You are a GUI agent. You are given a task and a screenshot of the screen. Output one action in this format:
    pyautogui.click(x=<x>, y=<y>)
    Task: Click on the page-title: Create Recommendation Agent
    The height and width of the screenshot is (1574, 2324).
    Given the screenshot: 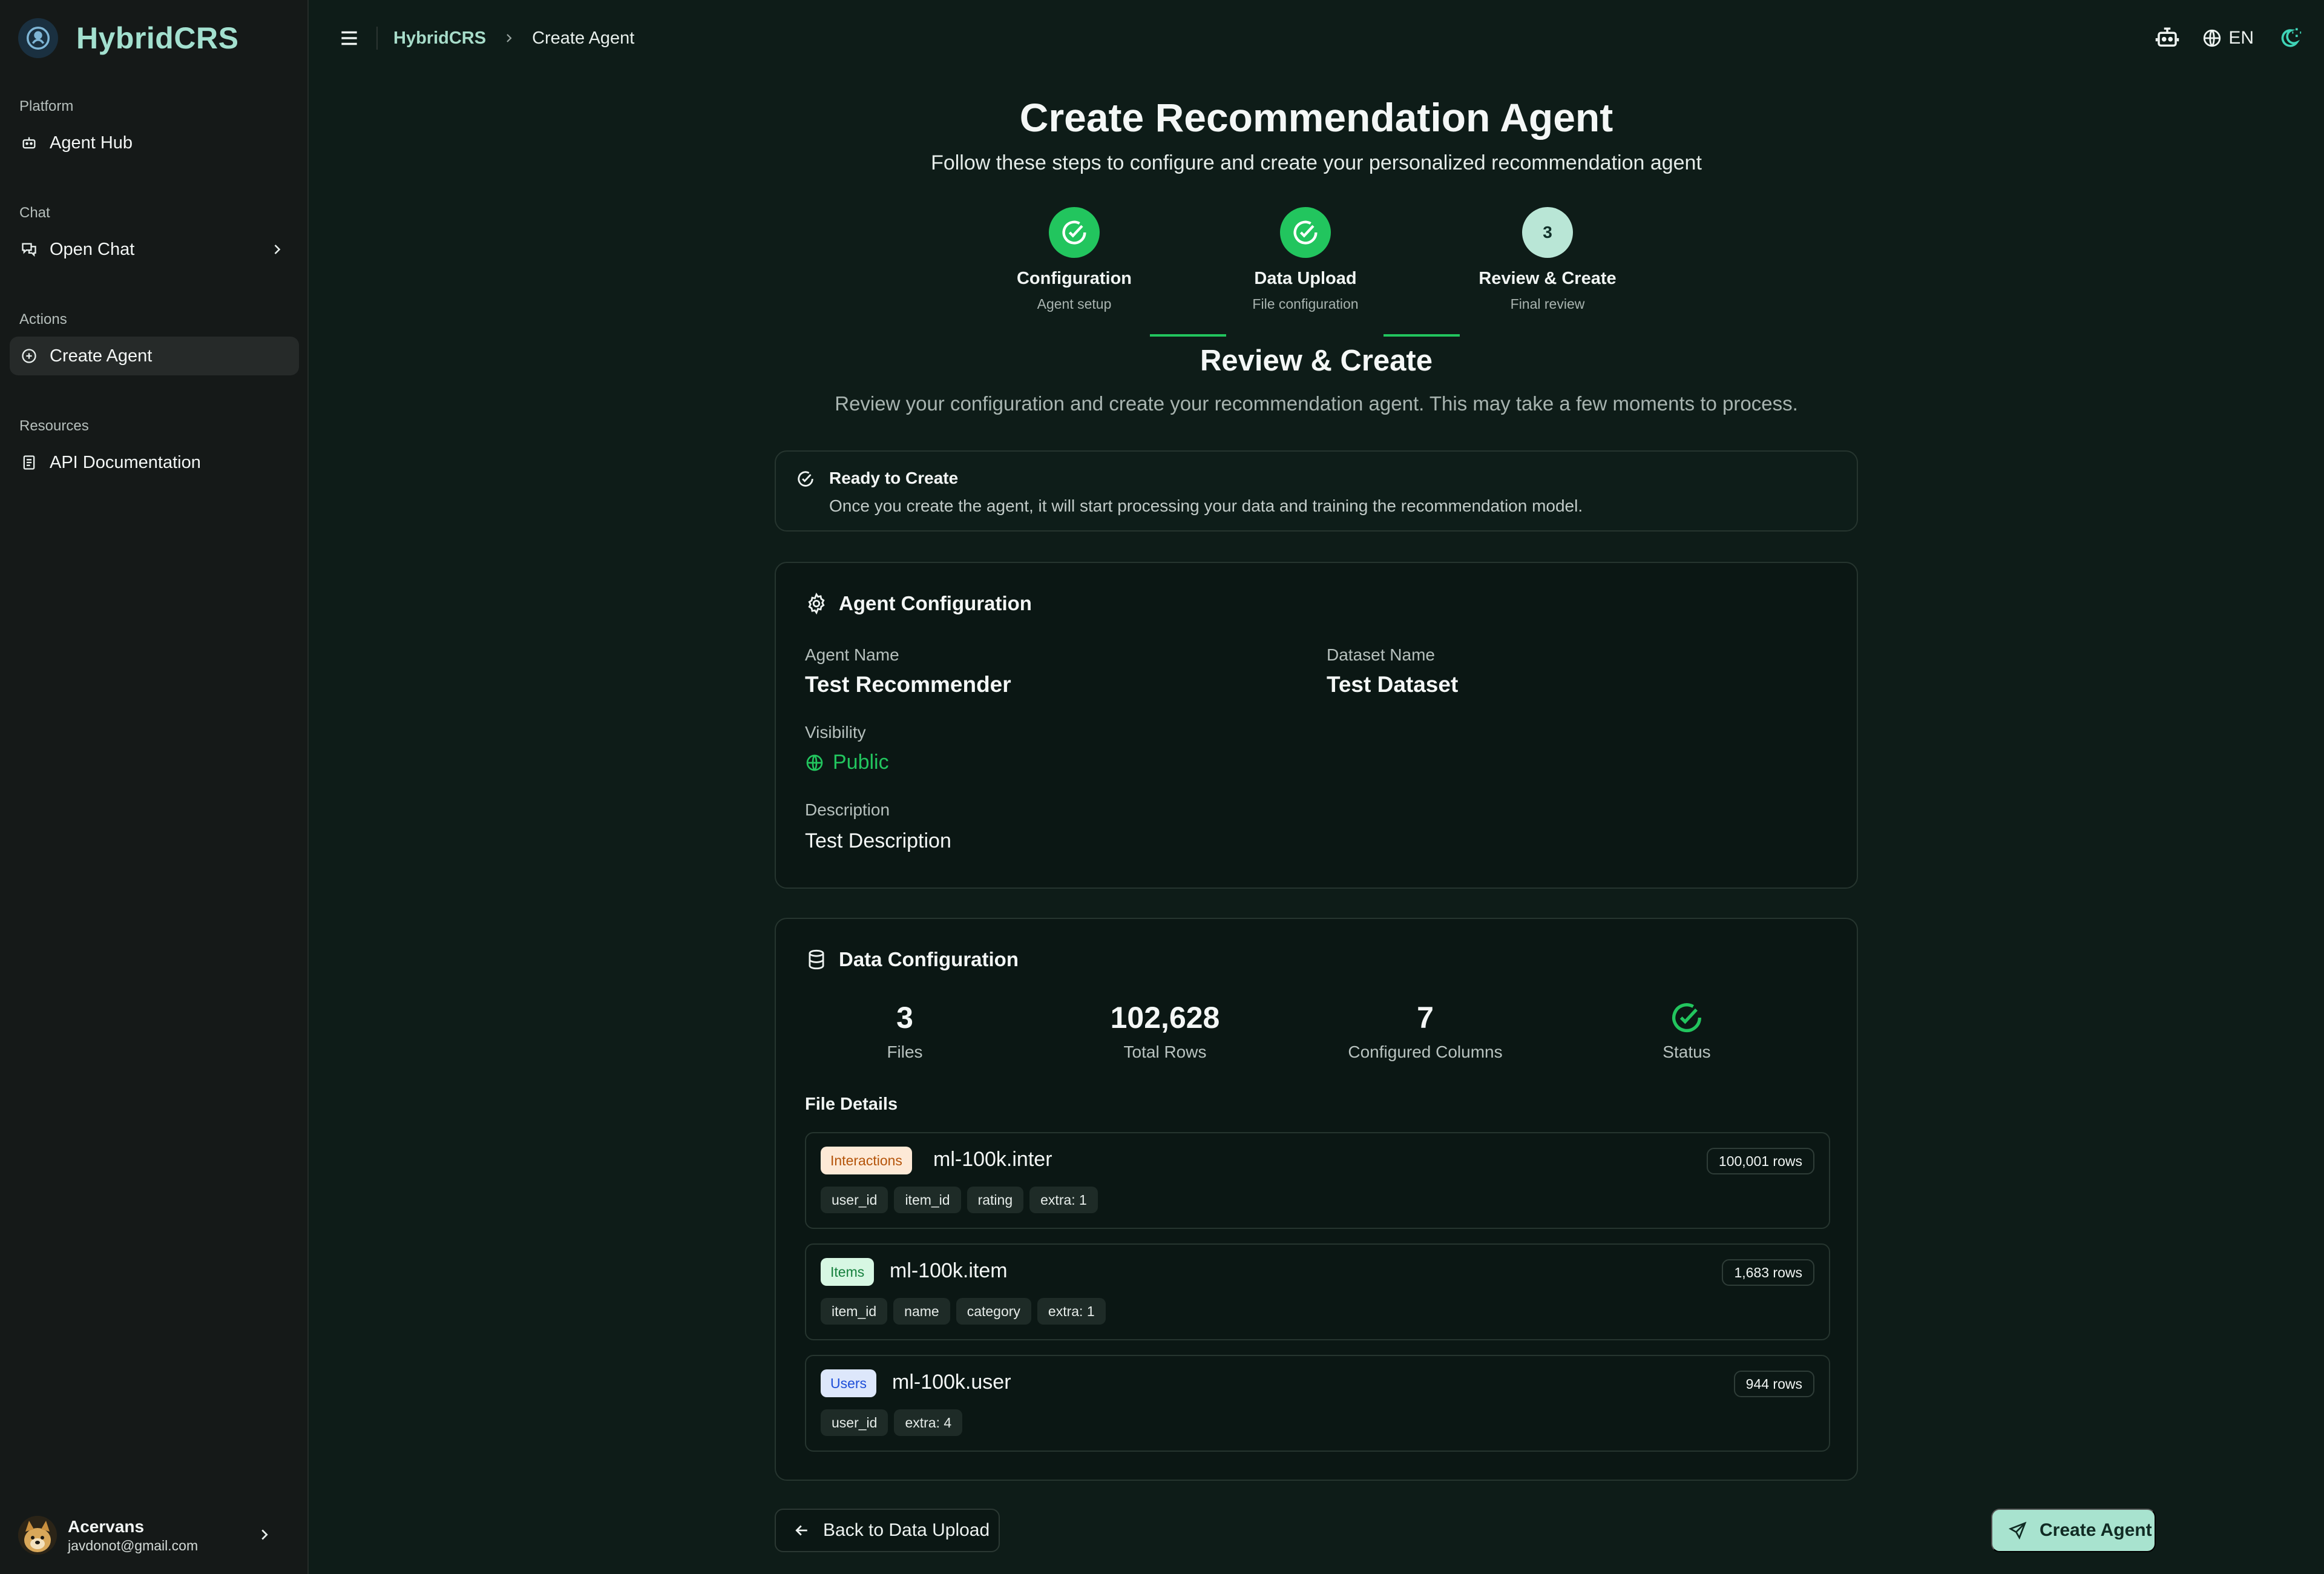 What is the action you would take?
    pyautogui.click(x=1316, y=118)
    